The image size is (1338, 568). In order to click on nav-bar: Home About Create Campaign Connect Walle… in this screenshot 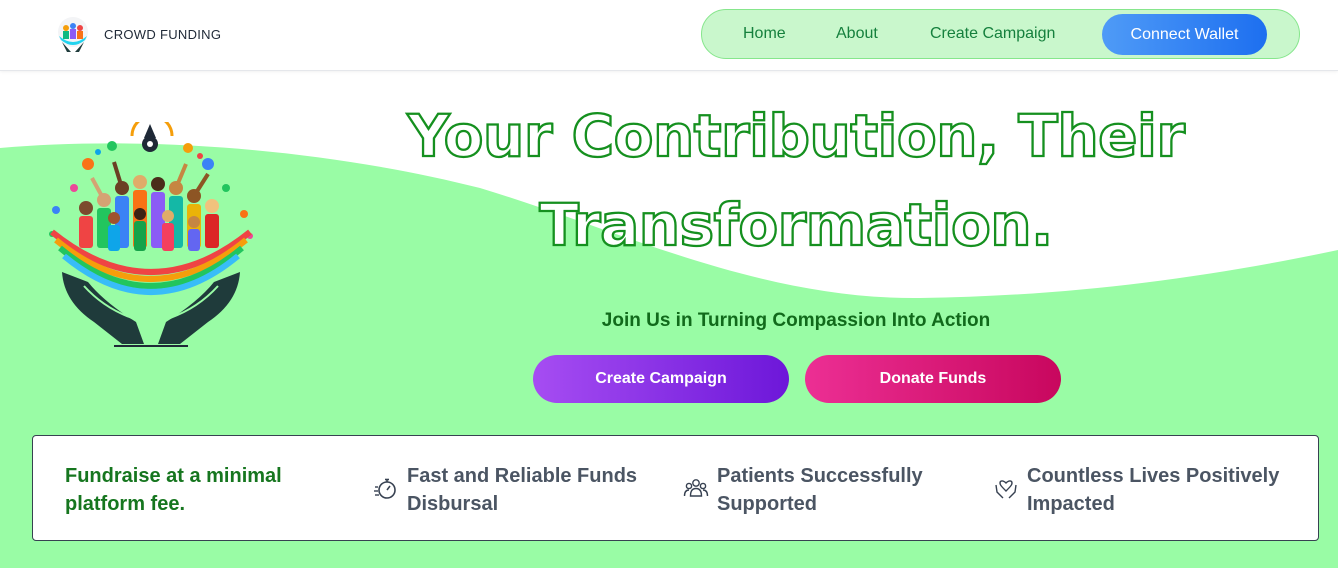, I will do `click(1000, 34)`.